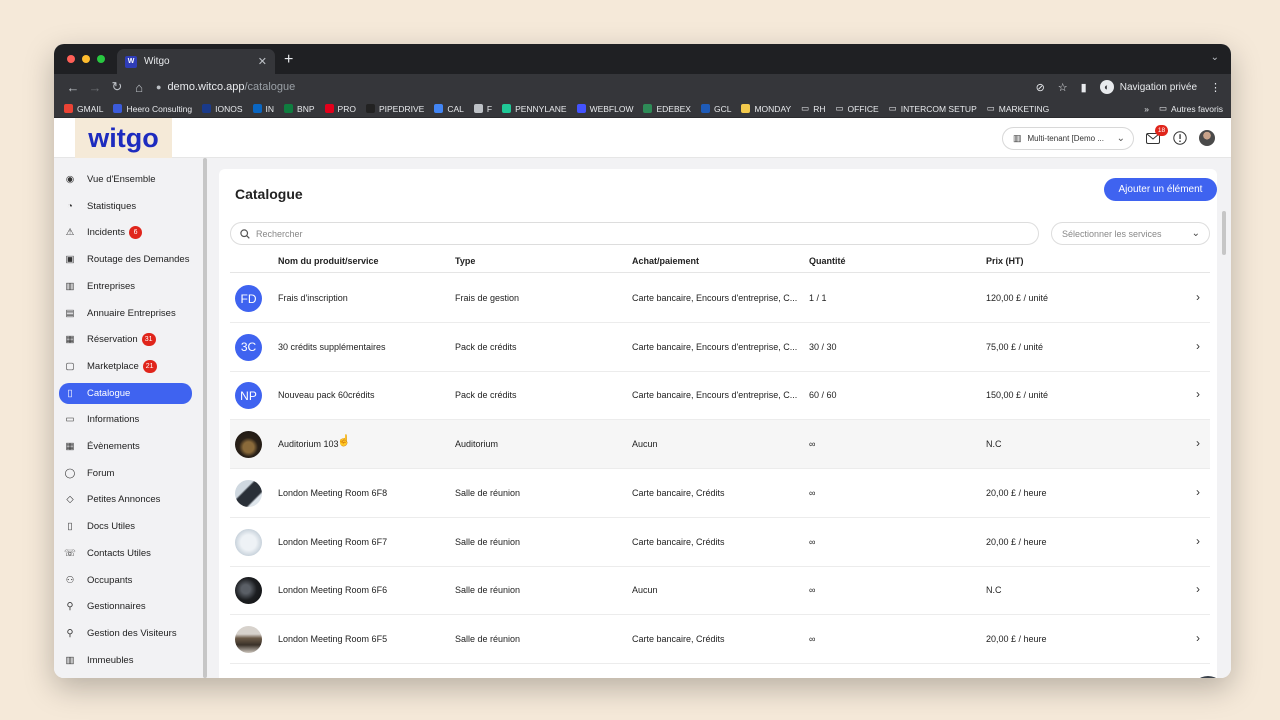 This screenshot has width=1280, height=720. I want to click on search-bar, so click(634, 233).